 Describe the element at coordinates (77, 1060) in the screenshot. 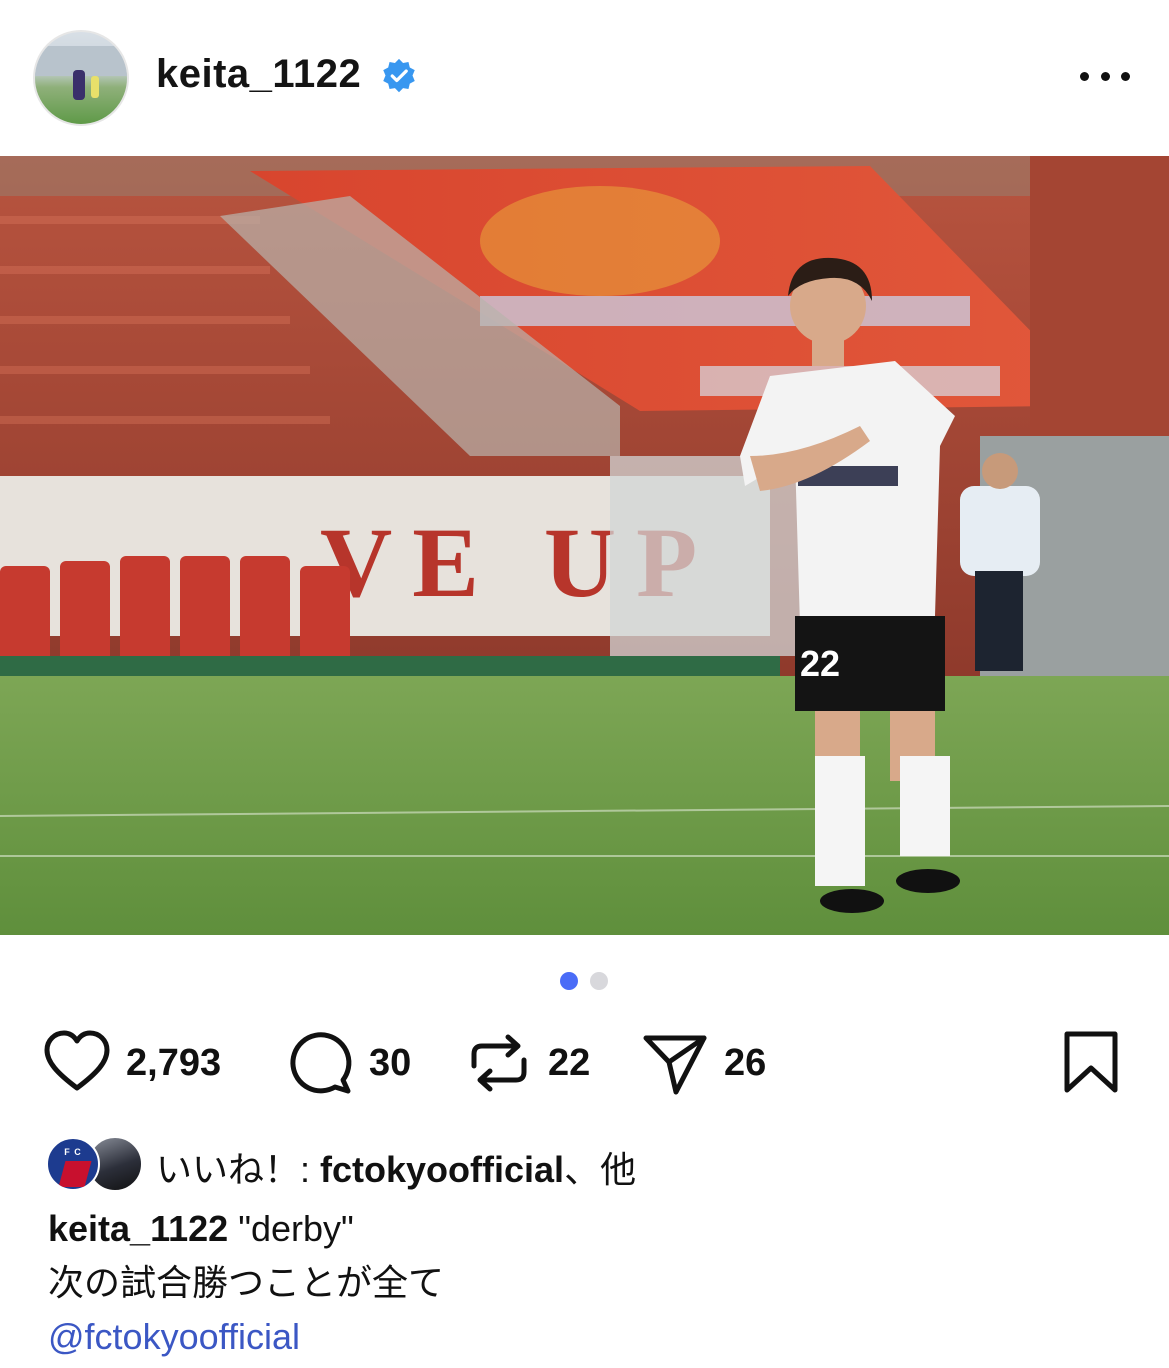

I see `heart-icon` at that location.